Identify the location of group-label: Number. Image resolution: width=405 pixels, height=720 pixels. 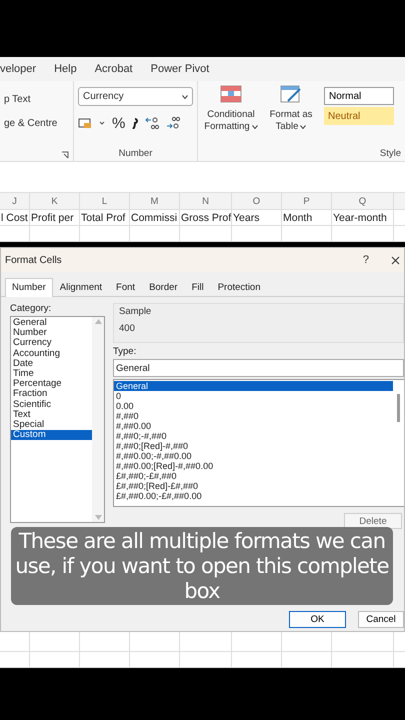
(136, 153).